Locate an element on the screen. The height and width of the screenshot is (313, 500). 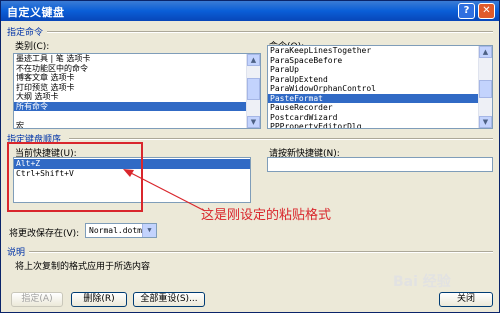
list-item: PasteFormat is located at coordinates (380, 98).